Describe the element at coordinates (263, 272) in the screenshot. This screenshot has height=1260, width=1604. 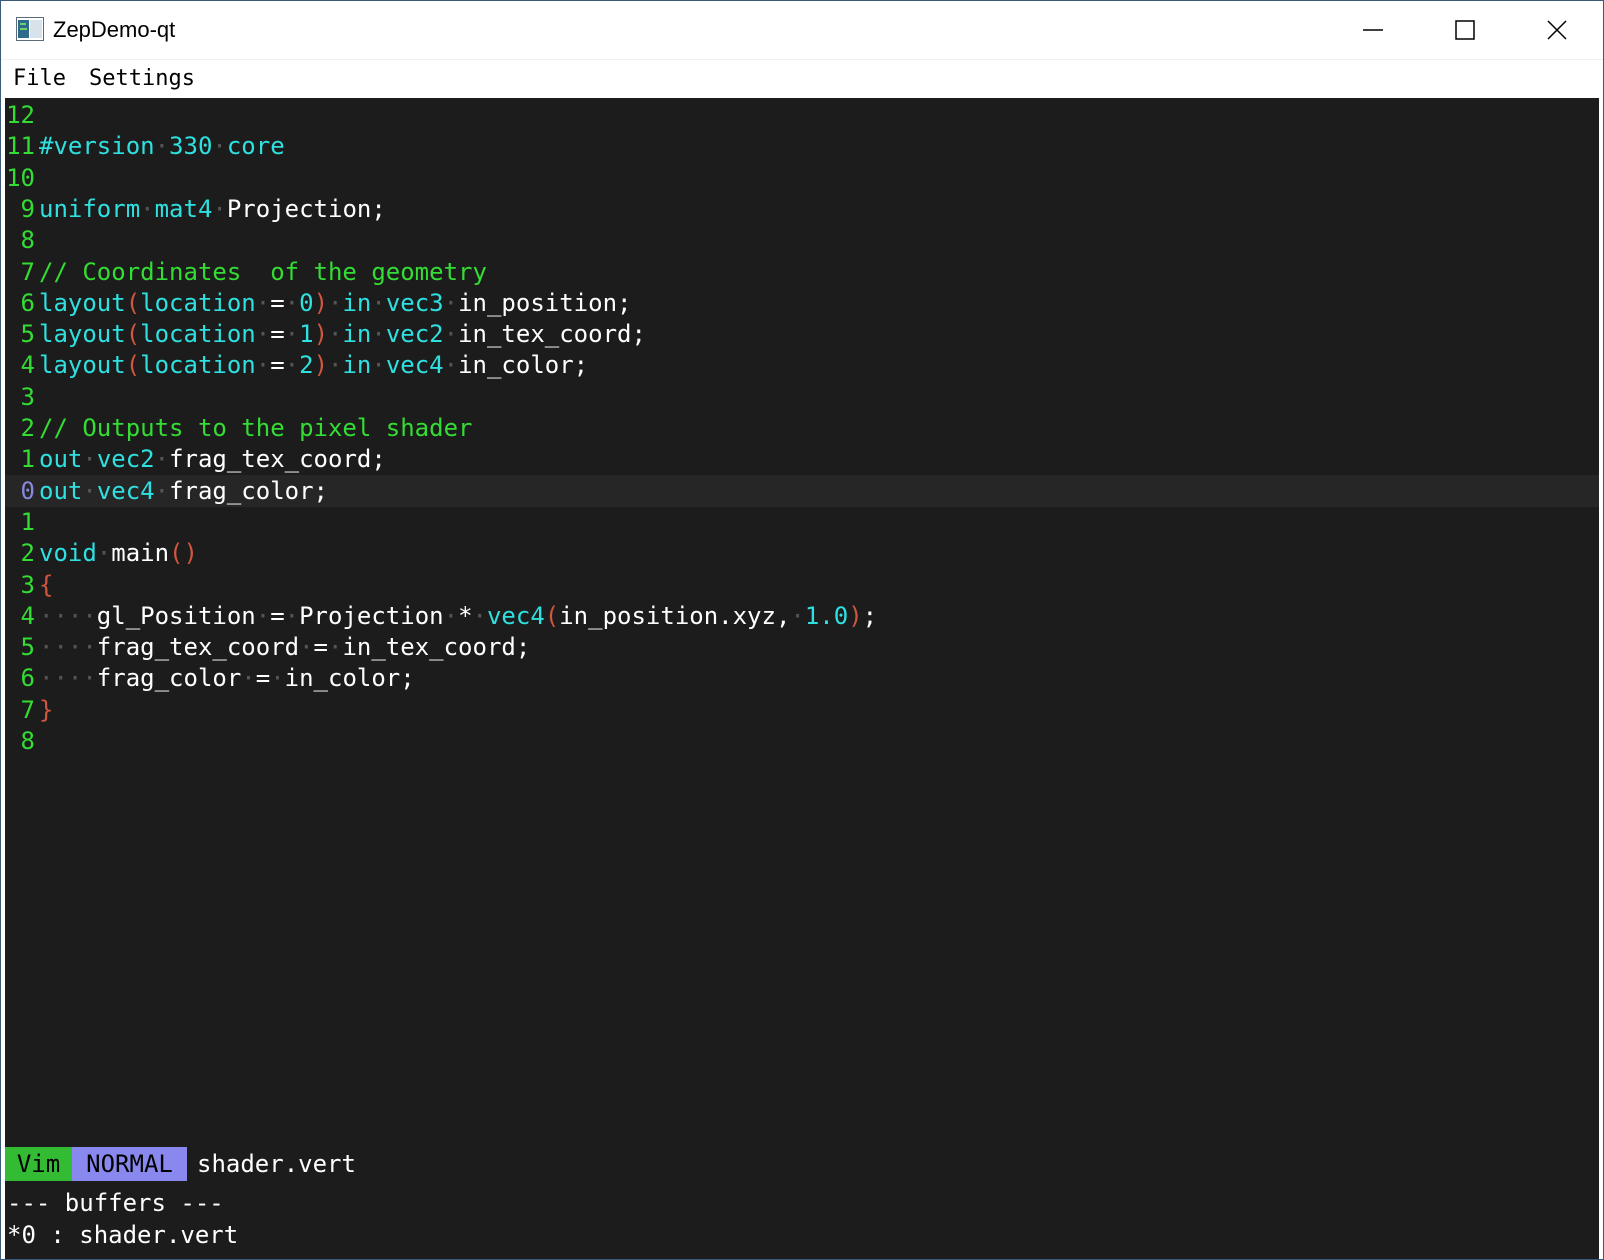
I see `line-code: // Coordinates of the geometry` at that location.